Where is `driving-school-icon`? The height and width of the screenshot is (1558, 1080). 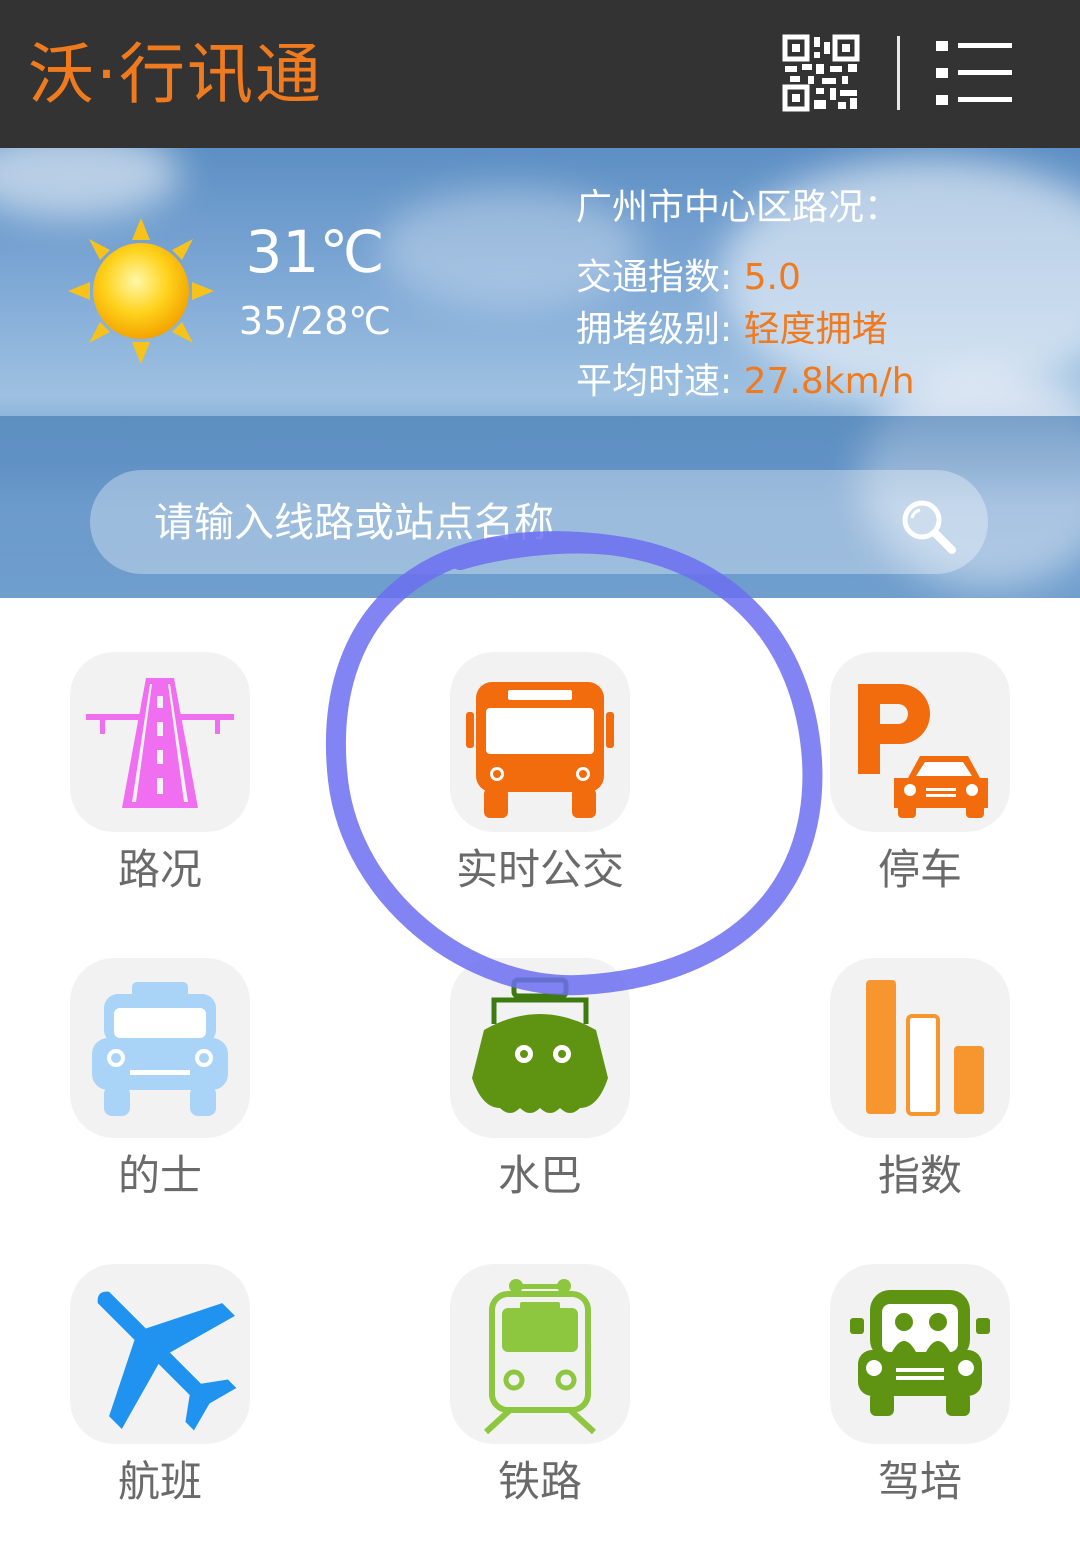
driving-school-icon is located at coordinates (920, 1353).